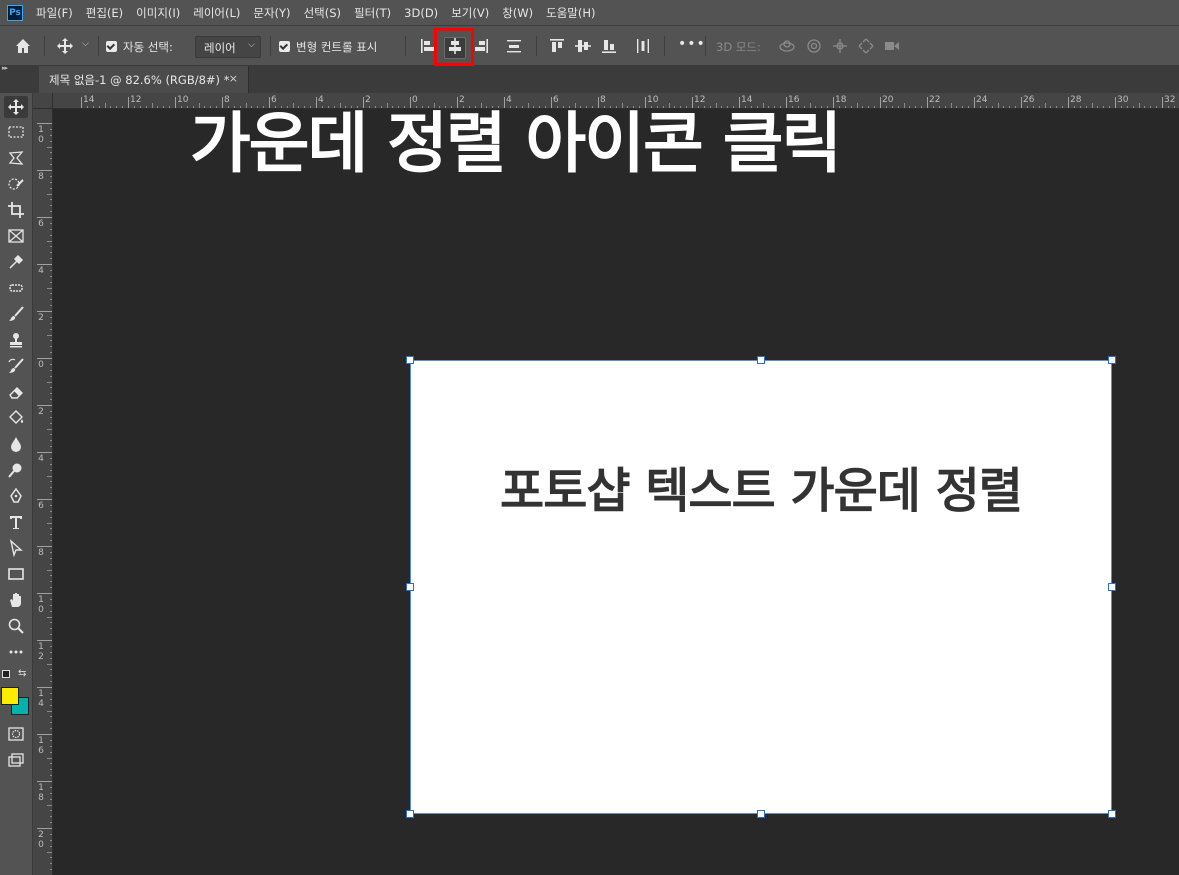 This screenshot has height=875, width=1179. What do you see at coordinates (41, 365) in the screenshot?
I see `ruler-label: 0` at bounding box center [41, 365].